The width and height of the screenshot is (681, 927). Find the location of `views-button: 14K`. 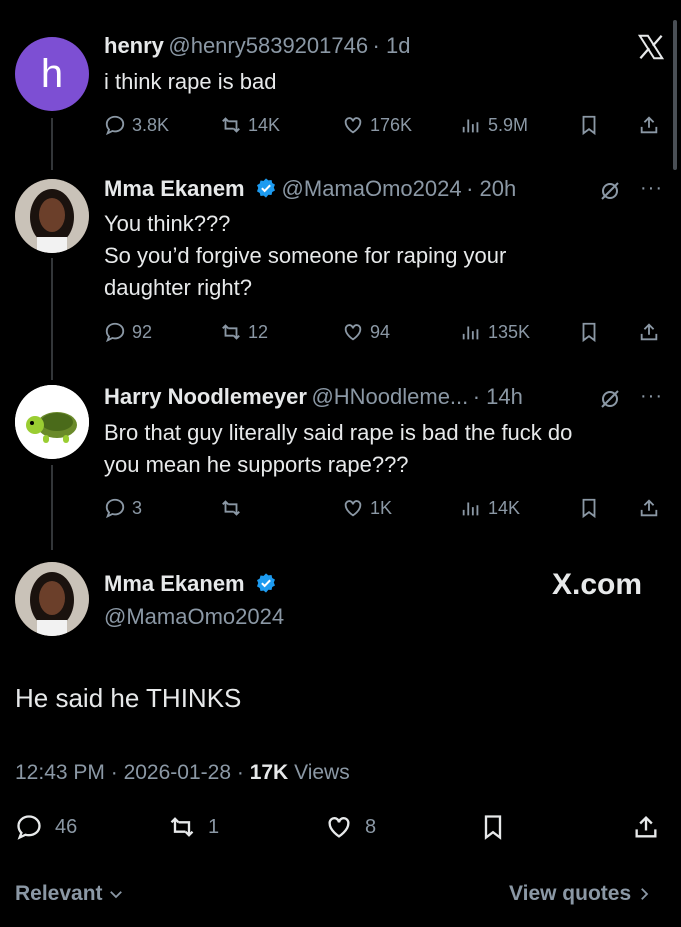

views-button: 14K is located at coordinates (490, 508).